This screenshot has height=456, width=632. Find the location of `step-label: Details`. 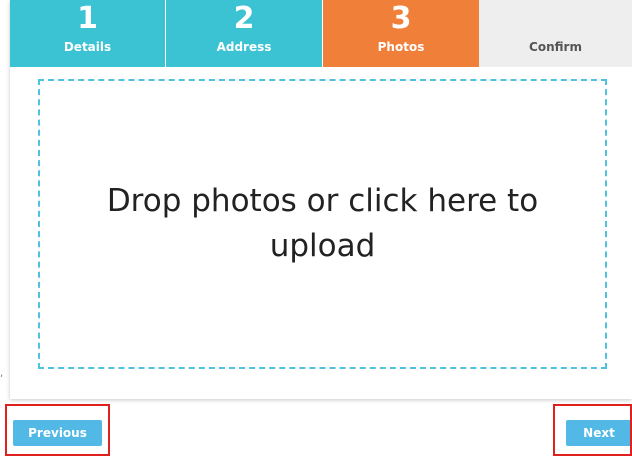

step-label: Details is located at coordinates (87, 47).